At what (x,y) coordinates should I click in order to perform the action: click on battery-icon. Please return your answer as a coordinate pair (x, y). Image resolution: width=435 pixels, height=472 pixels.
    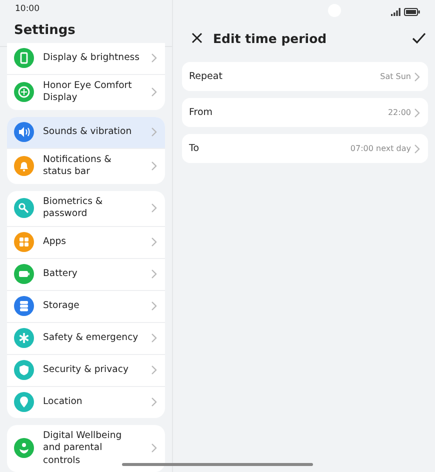
    Looking at the image, I should click on (412, 12).